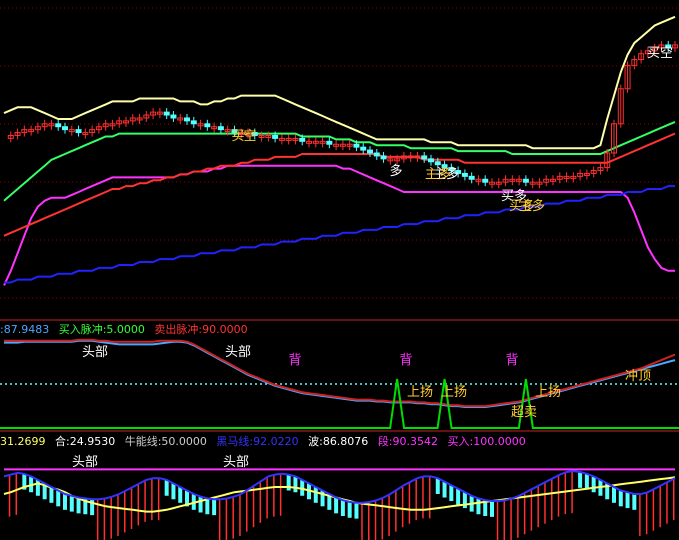 The height and width of the screenshot is (540, 679). Describe the element at coordinates (524, 412) in the screenshot. I see `middle-annotation: 超卖` at that location.